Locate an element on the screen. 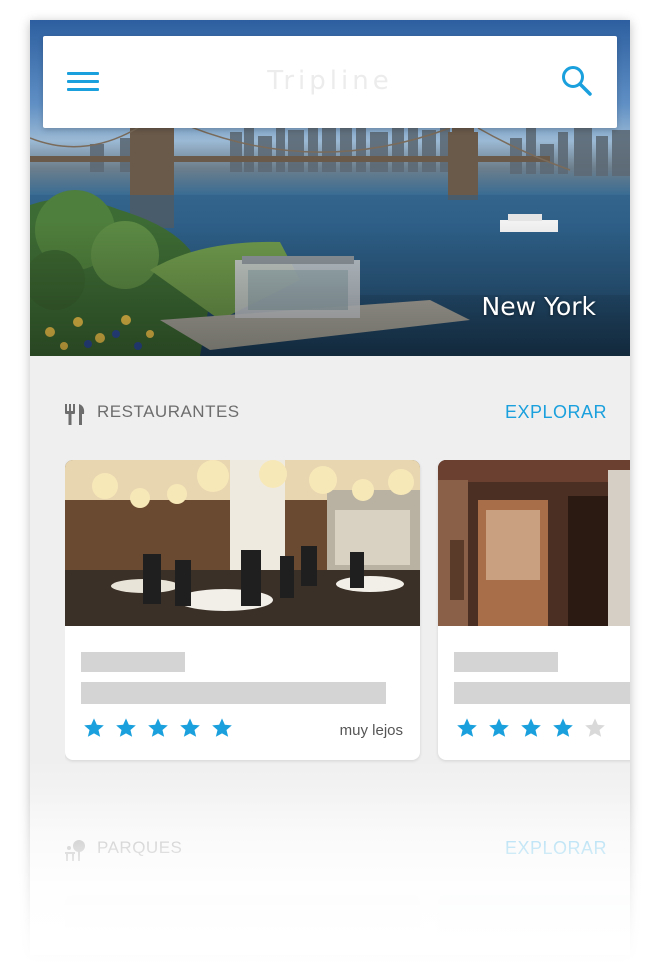 The height and width of the screenshot is (972, 656). section-restaurants-header: RESTAURANTES EXPLORAR is located at coordinates (330, 412).